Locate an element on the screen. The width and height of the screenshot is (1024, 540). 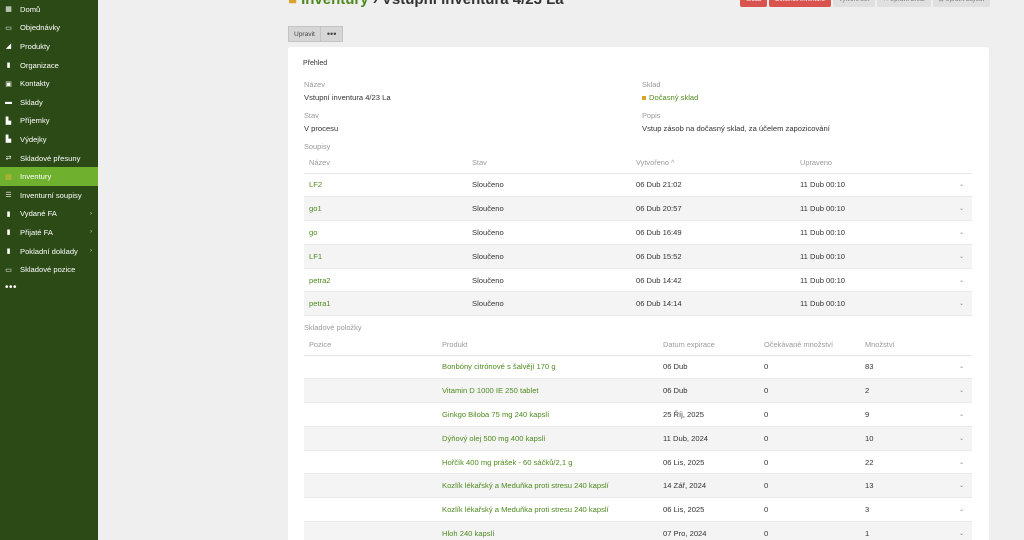
list-name-link: go1 is located at coordinates (385, 209).